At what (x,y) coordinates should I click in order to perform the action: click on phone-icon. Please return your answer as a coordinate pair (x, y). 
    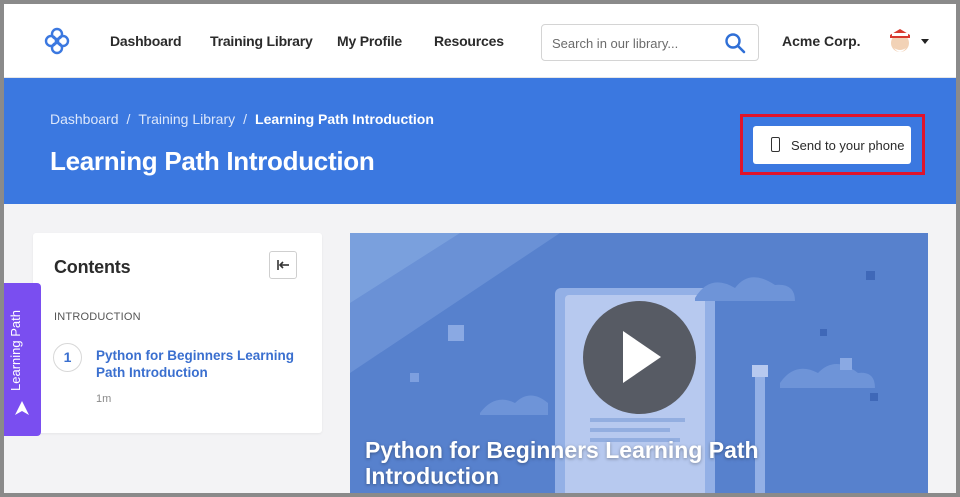
    Looking at the image, I should click on (775, 144).